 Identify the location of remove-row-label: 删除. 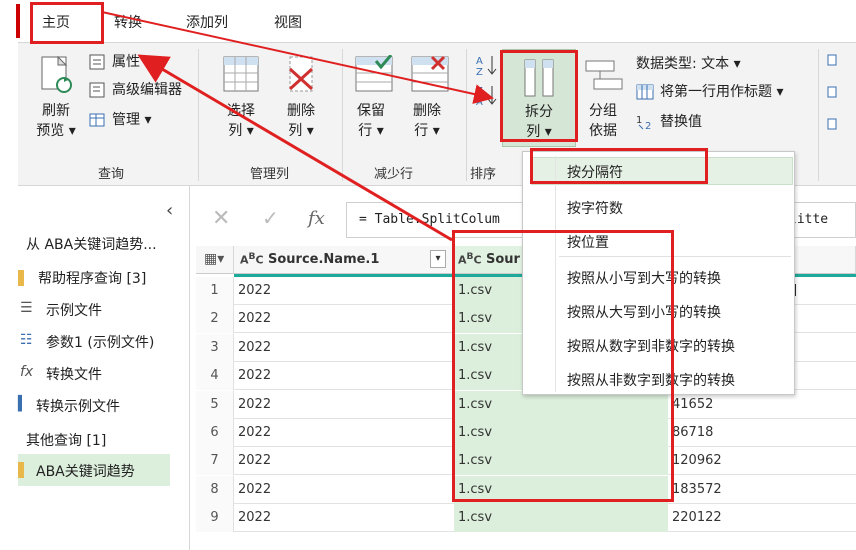
(427, 111).